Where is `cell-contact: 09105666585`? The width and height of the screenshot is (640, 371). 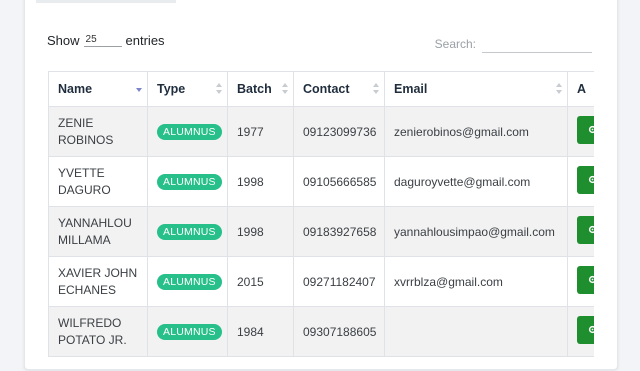
cell-contact: 09105666585 is located at coordinates (339, 181).